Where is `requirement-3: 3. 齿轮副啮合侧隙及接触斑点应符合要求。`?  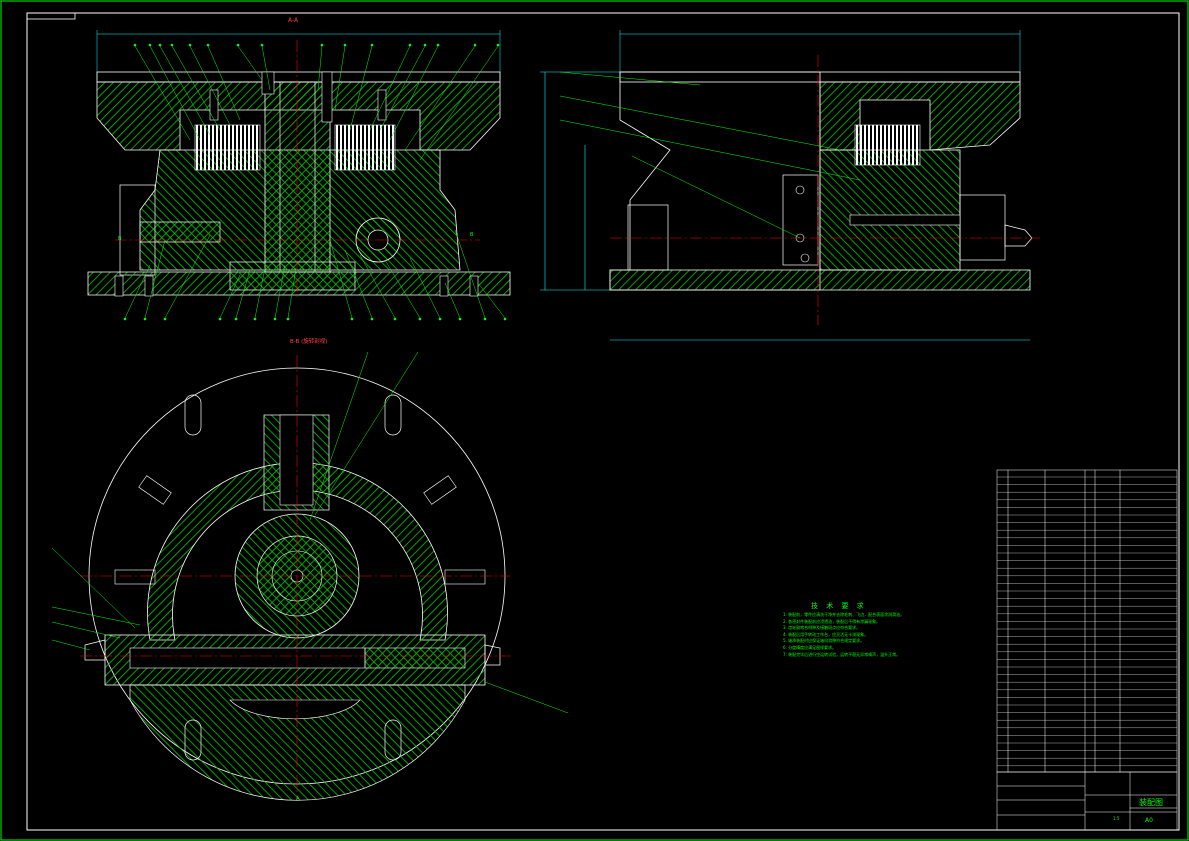 requirement-3: 3. 齿轮副啮合侧隙及接触斑点应符合要求。 is located at coordinates (822, 628).